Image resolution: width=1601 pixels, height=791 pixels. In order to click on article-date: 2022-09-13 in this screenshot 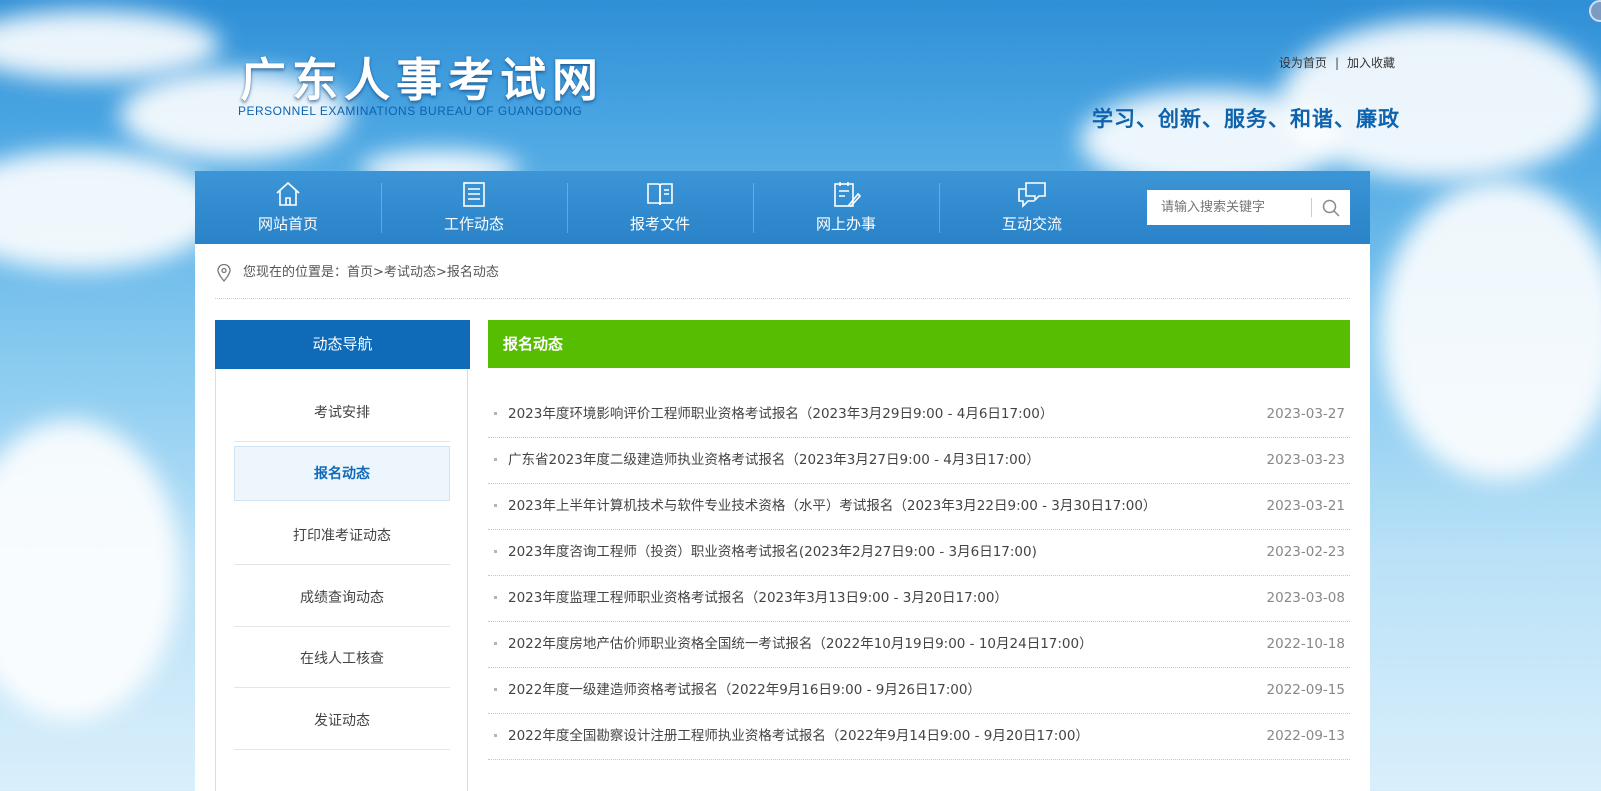, I will do `click(1305, 736)`.